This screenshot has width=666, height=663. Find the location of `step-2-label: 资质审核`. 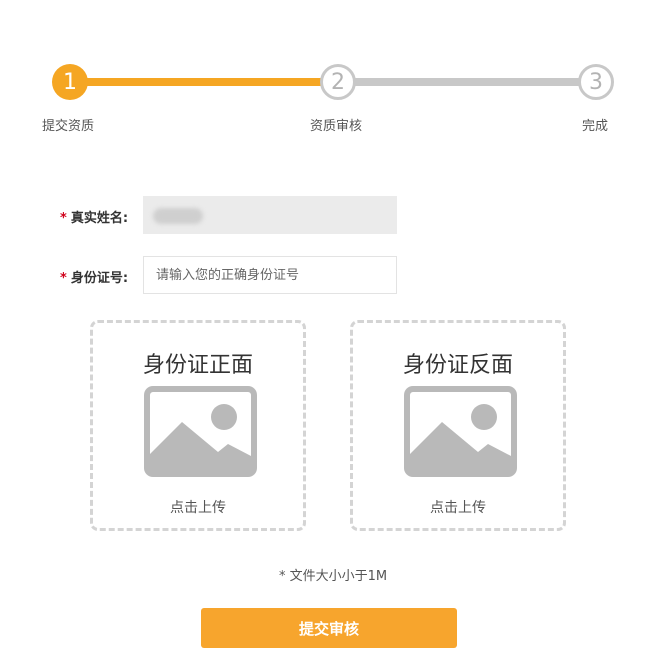

step-2-label: 资质审核 is located at coordinates (336, 126).